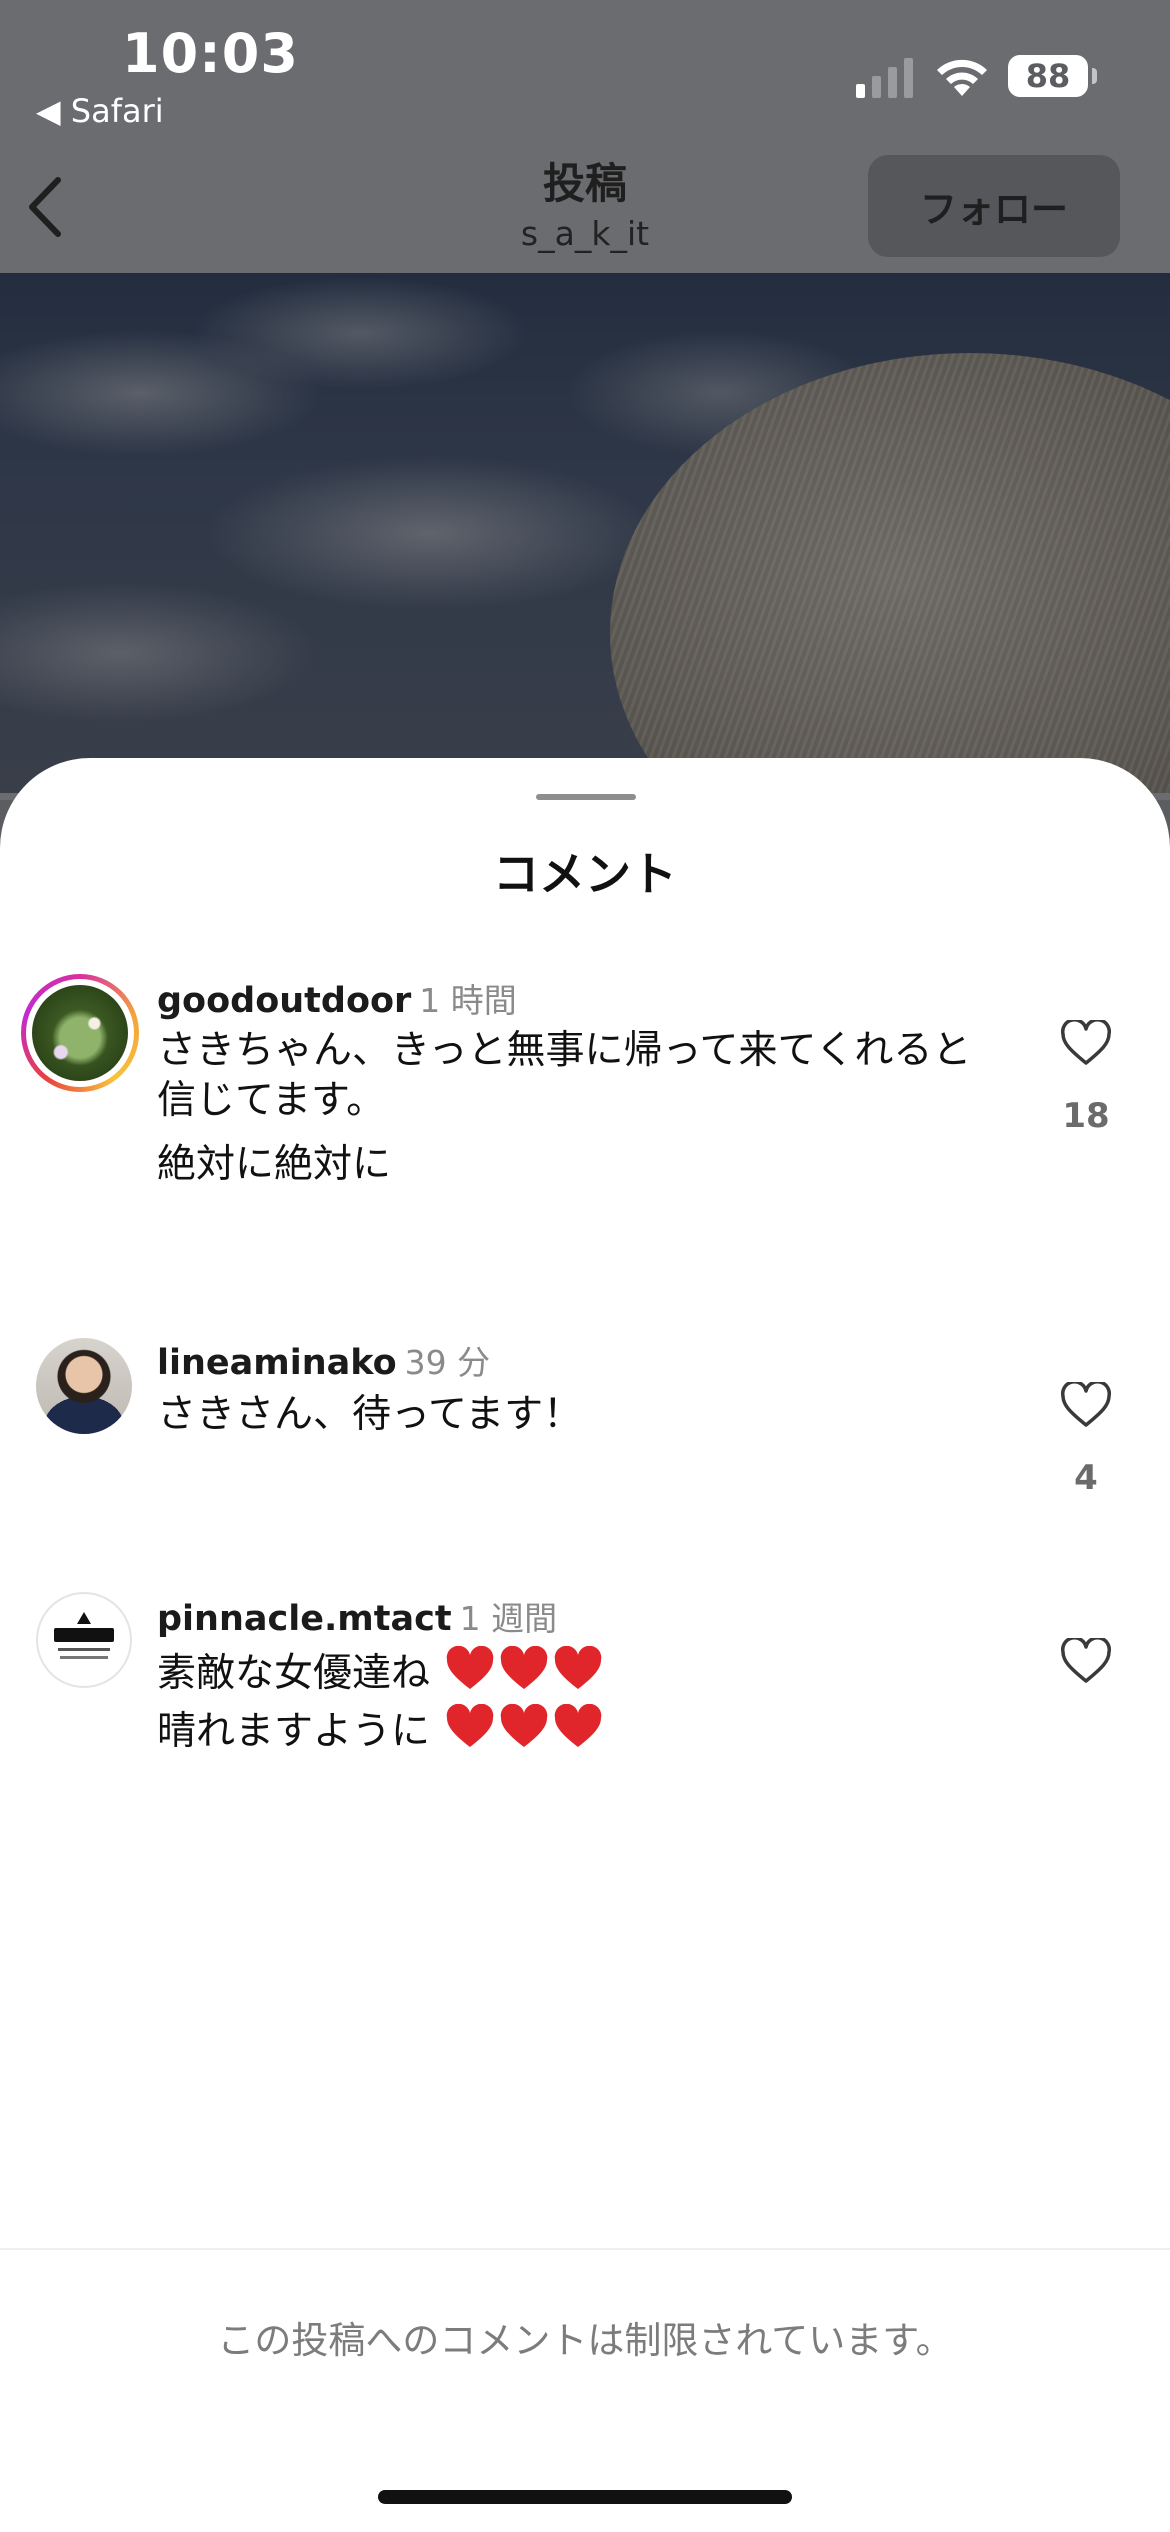 This screenshot has width=1170, height=2532. Describe the element at coordinates (370, 1414) in the screenshot. I see `comment-text: さきさん、待ってます！` at that location.